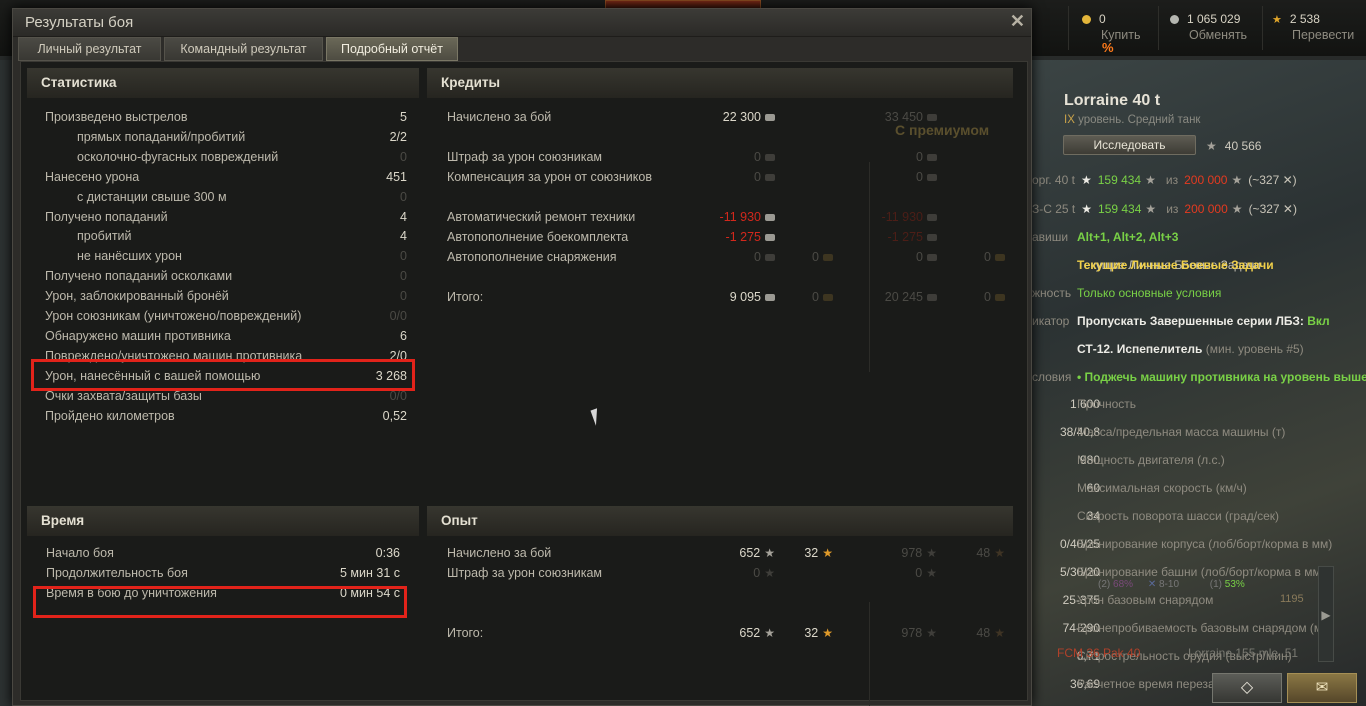 This screenshot has width=1366, height=706. Describe the element at coordinates (1139, 120) in the screenshot. I see `vehicle-type: уровень. Средний танк` at that location.